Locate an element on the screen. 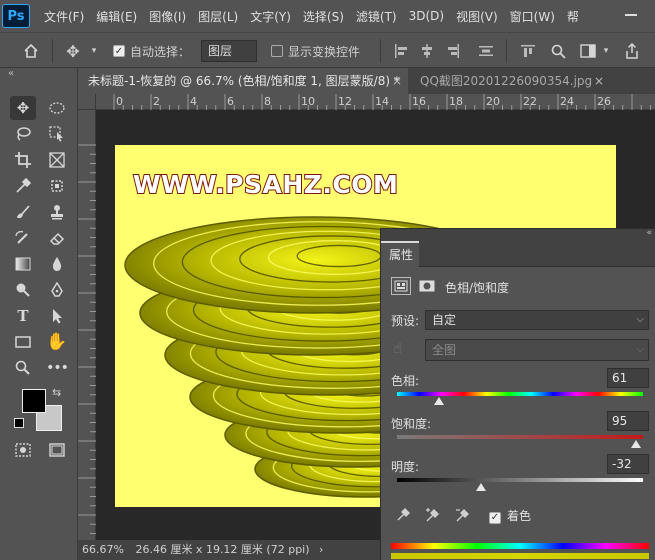 Image resolution: width=655 pixels, height=560 pixels. saturation-slider-thumb is located at coordinates (635, 444).